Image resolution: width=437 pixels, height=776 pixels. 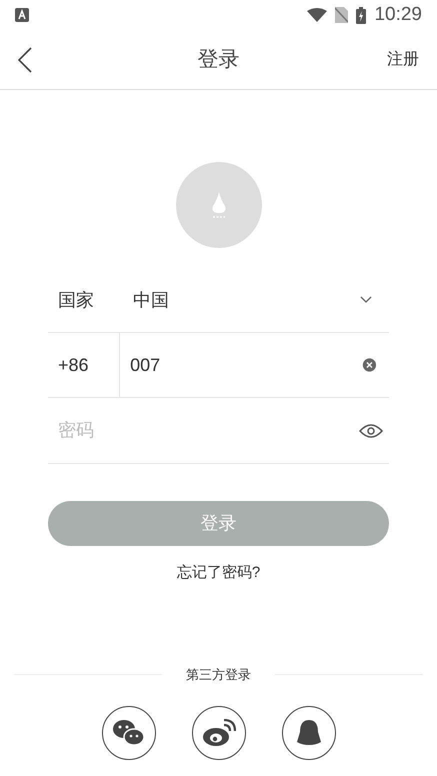 I want to click on third-party-login-label: 第三方登录, so click(x=218, y=675).